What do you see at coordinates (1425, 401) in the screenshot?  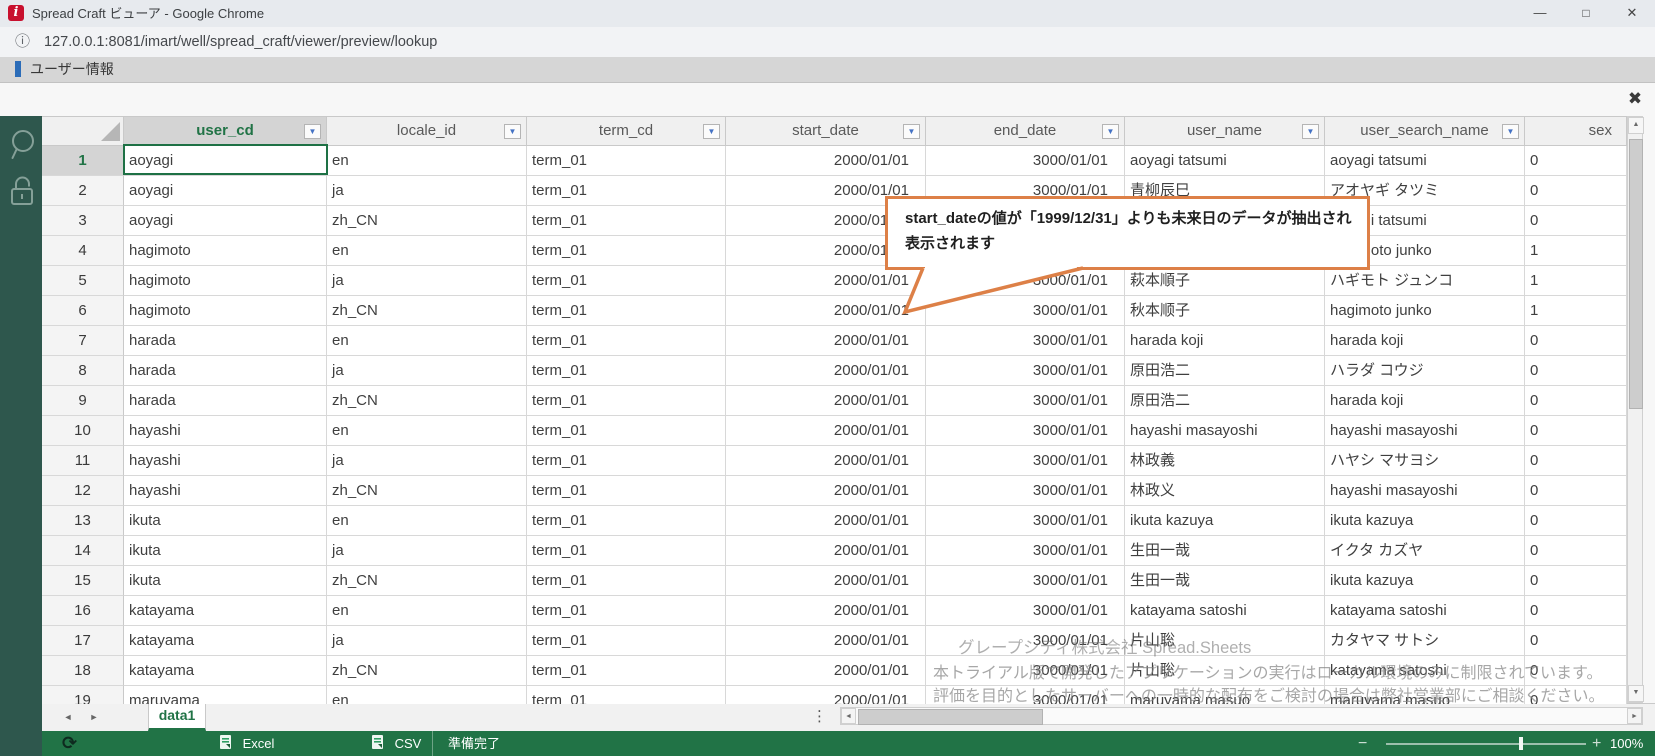 I see `cell-user_search_name: harada koji` at bounding box center [1425, 401].